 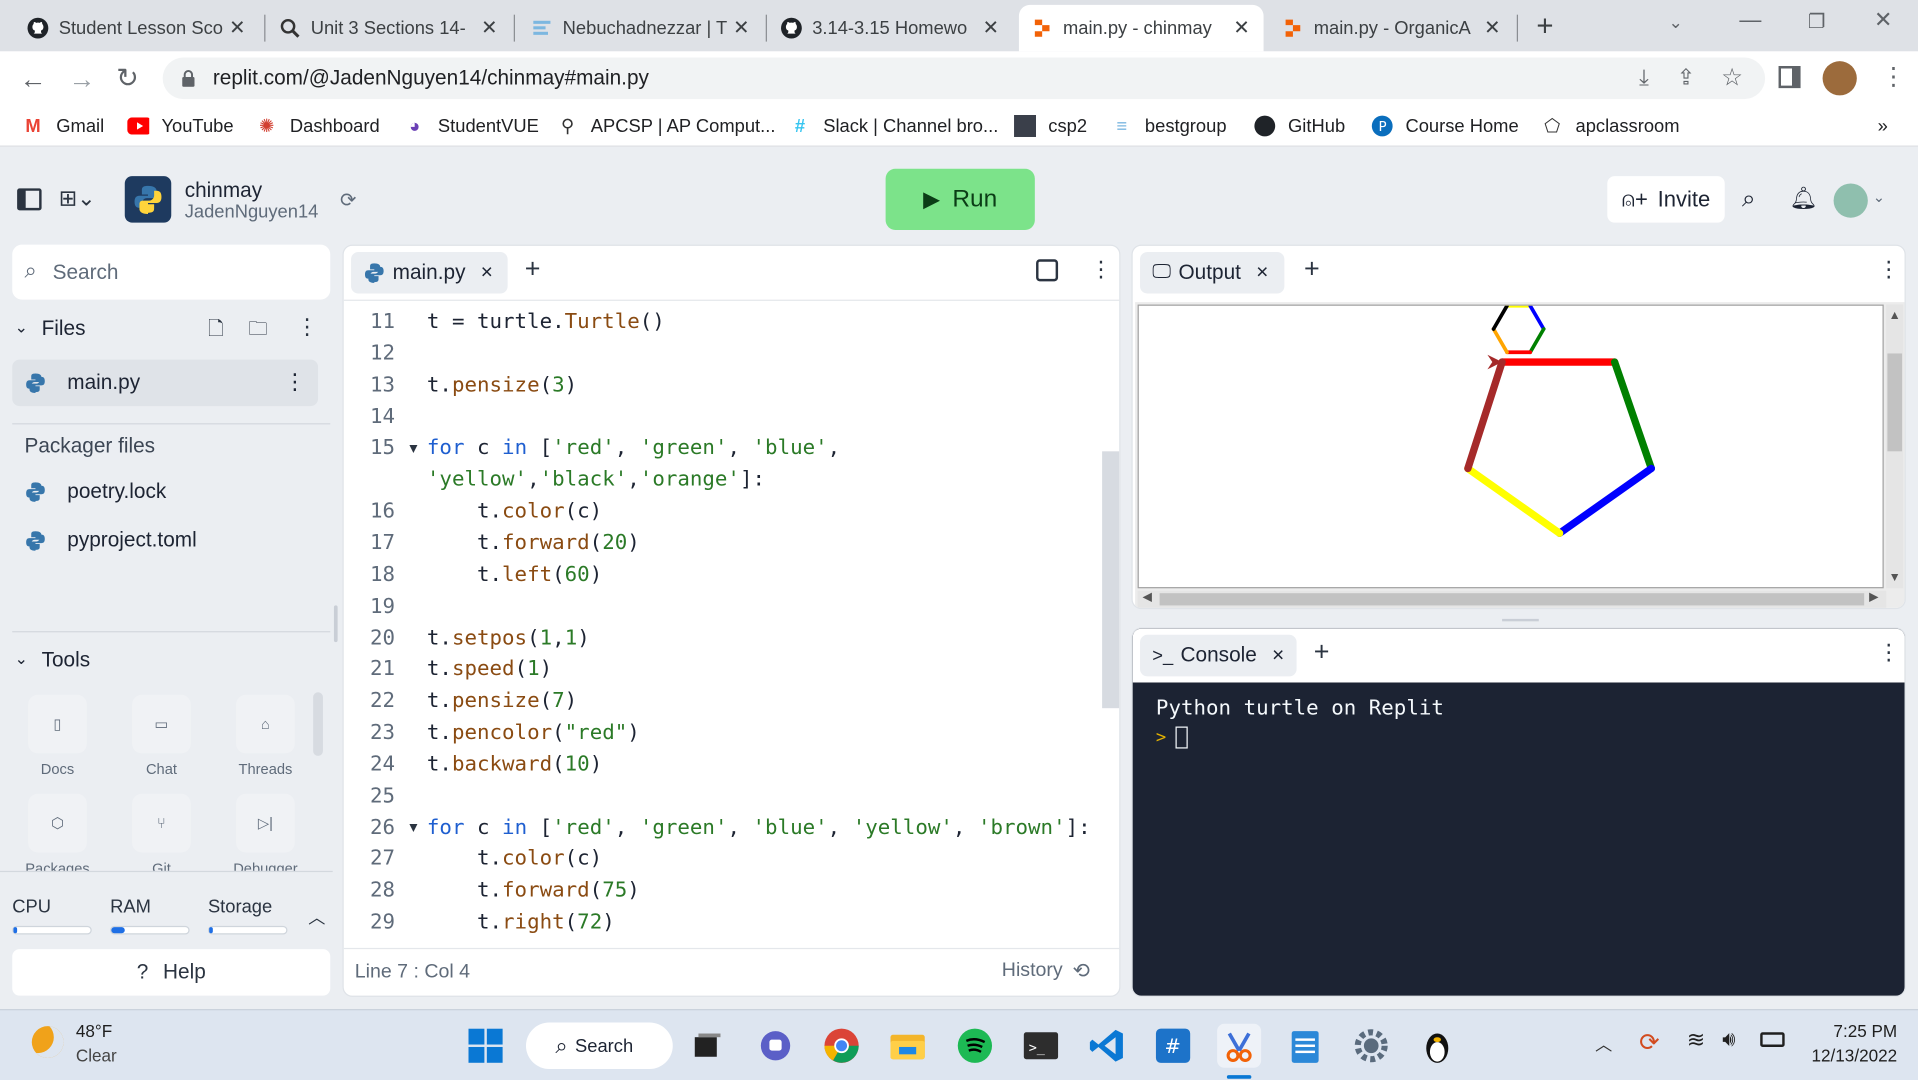 What do you see at coordinates (1644, 78) in the screenshot?
I see `install-icon: ⤓` at bounding box center [1644, 78].